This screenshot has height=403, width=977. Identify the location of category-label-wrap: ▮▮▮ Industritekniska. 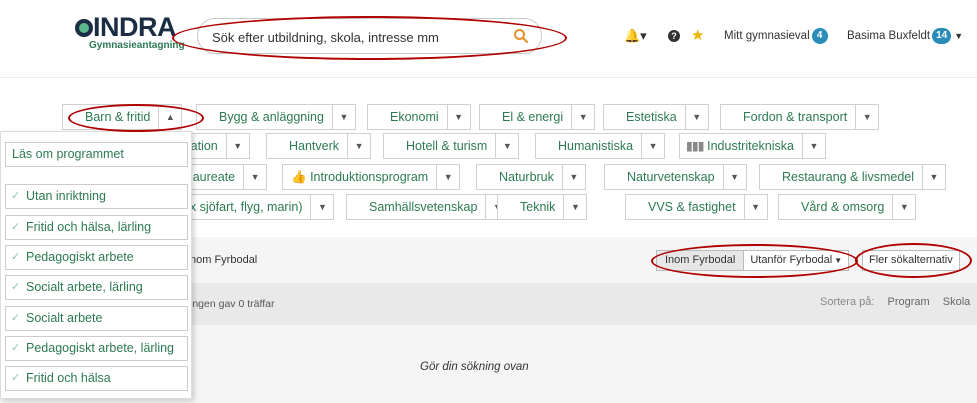
(741, 146).